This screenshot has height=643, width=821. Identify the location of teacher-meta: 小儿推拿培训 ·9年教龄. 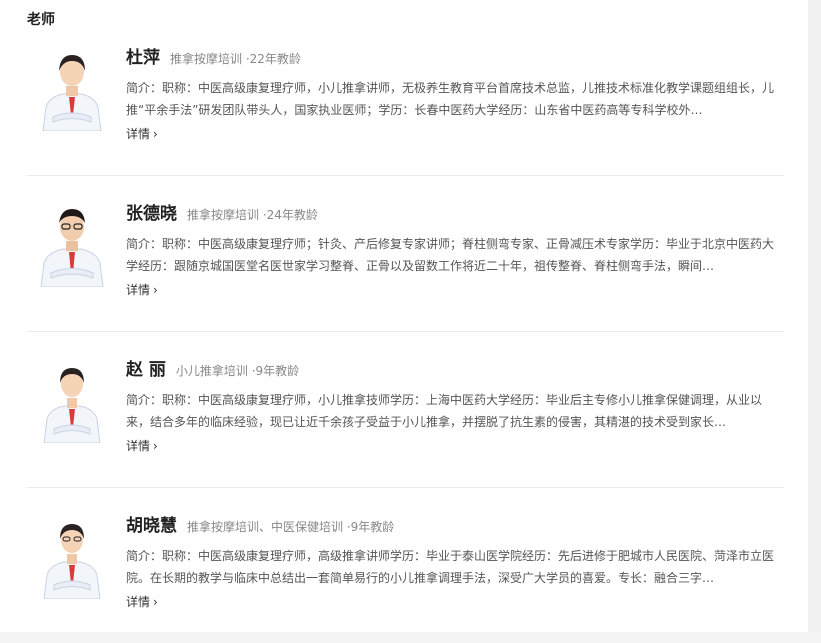
(237, 371).